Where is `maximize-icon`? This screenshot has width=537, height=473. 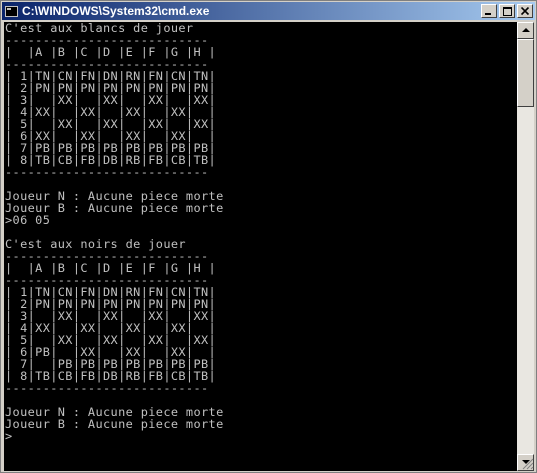
maximize-icon is located at coordinates (507, 11).